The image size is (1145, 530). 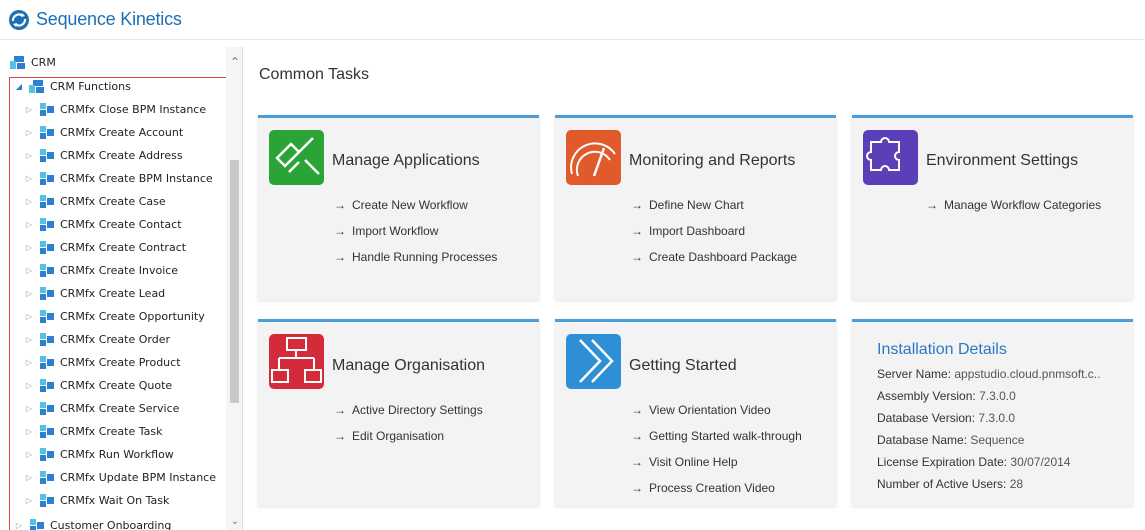 What do you see at coordinates (19, 20) in the screenshot?
I see `sequence-logo-icon` at bounding box center [19, 20].